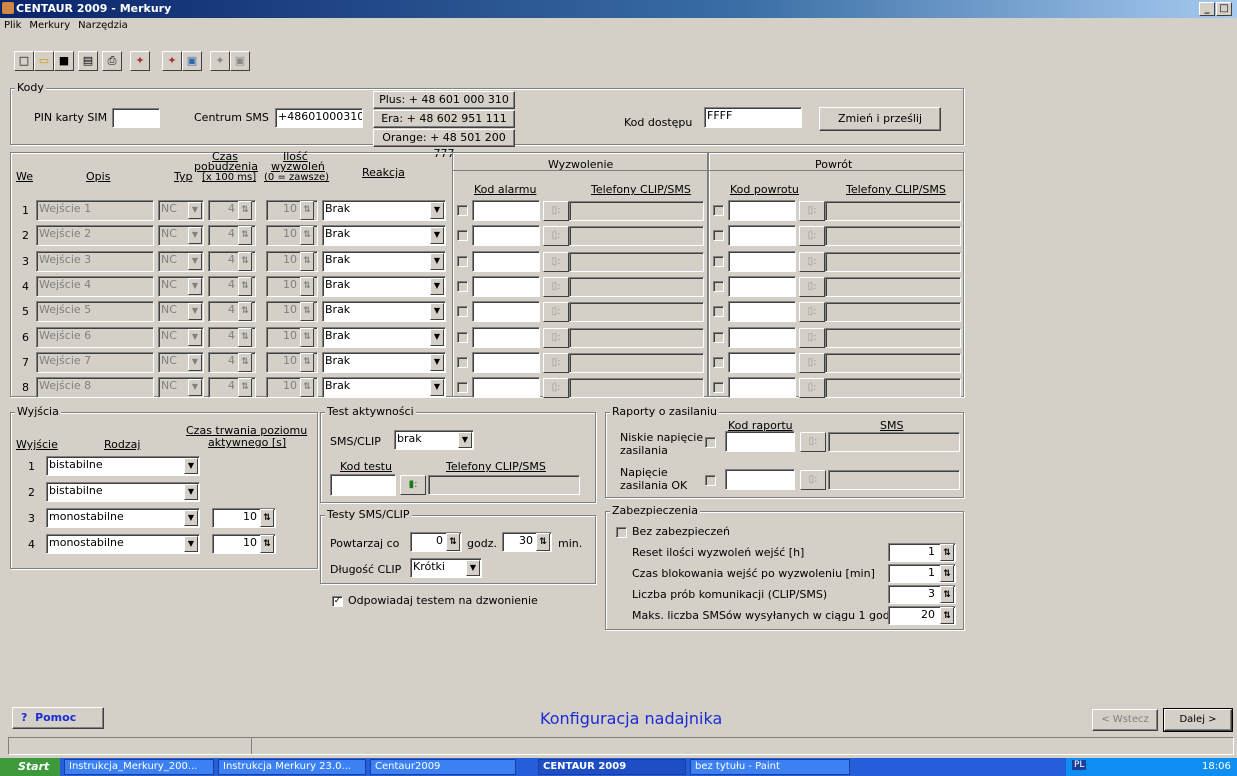 Image resolution: width=1237 pixels, height=776 pixels. Describe the element at coordinates (621, 532) in the screenshot. I see `no-security-checkbox` at that location.